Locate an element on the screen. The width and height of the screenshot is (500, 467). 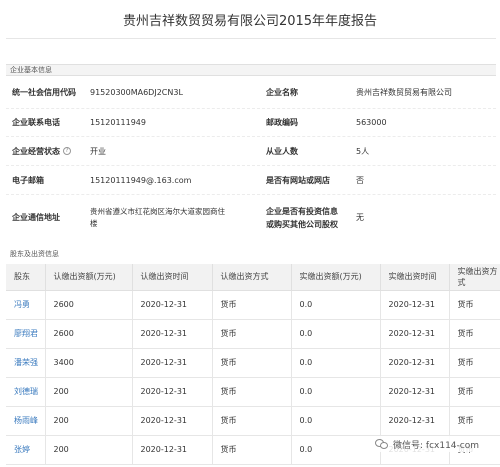
credit-code-value: 91520300MA6DJ2CN3L is located at coordinates (136, 92).